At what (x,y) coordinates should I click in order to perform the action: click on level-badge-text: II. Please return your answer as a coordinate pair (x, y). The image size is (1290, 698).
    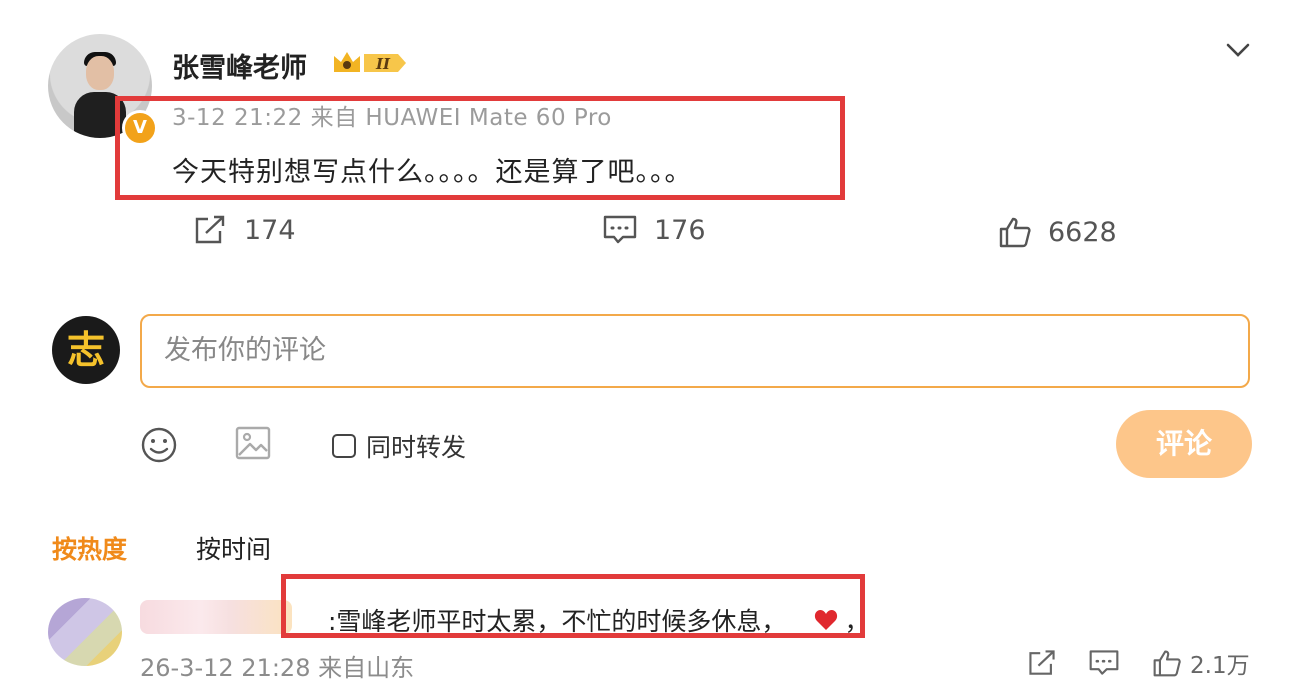
    Looking at the image, I should click on (383, 64).